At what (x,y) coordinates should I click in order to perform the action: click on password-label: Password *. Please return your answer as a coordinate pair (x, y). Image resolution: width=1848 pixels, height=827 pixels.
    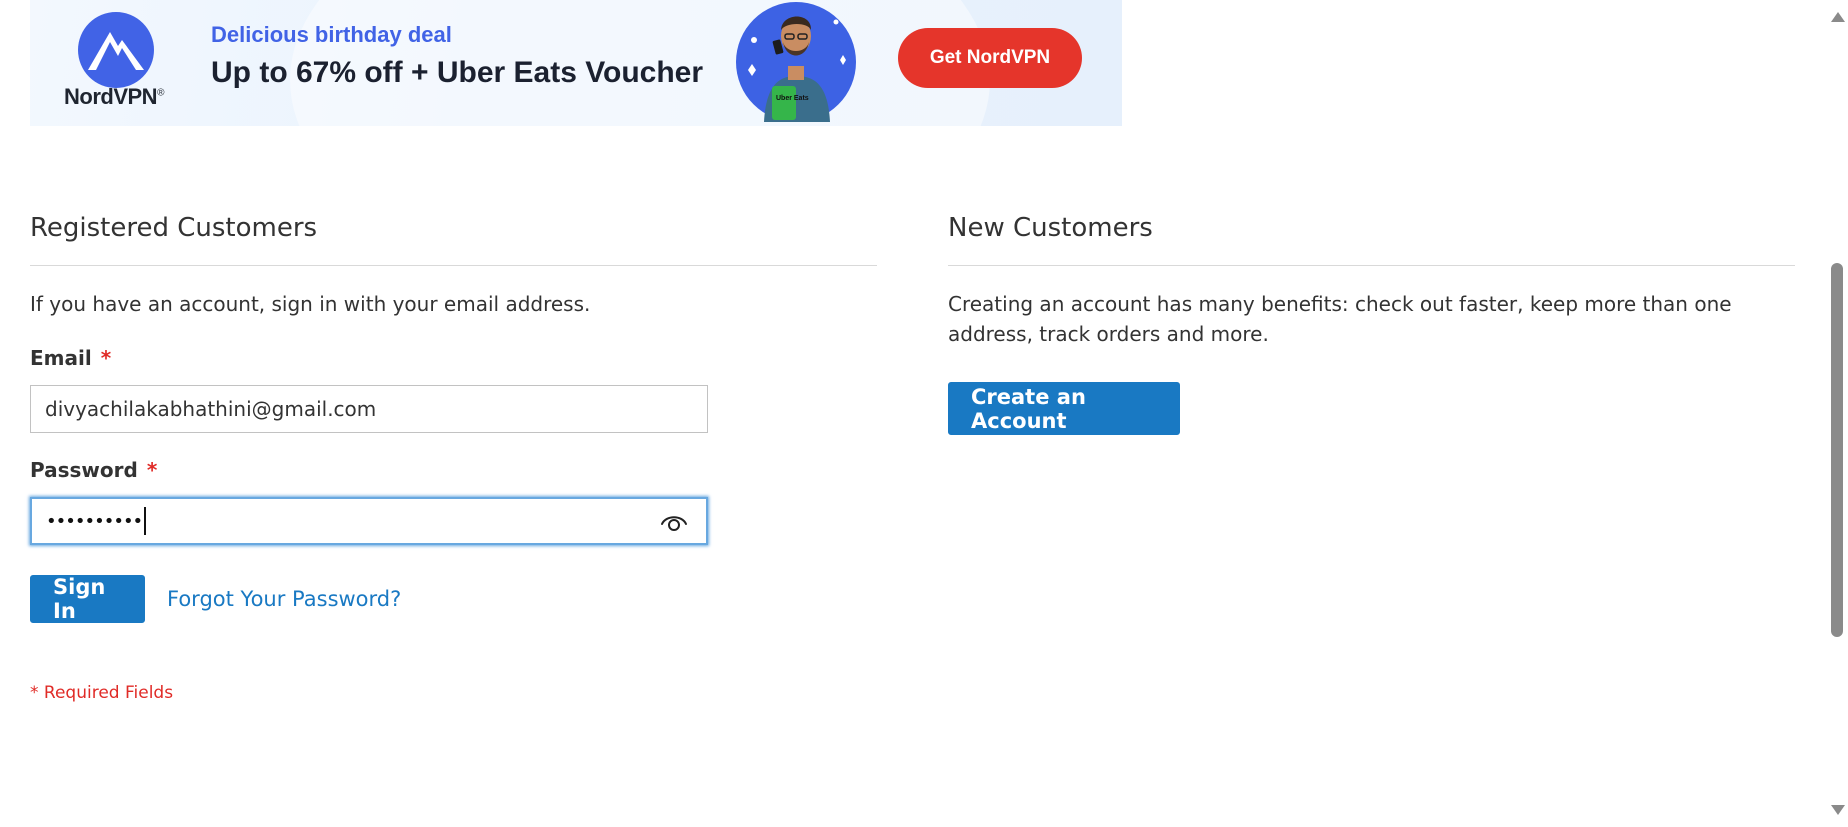
    Looking at the image, I should click on (453, 470).